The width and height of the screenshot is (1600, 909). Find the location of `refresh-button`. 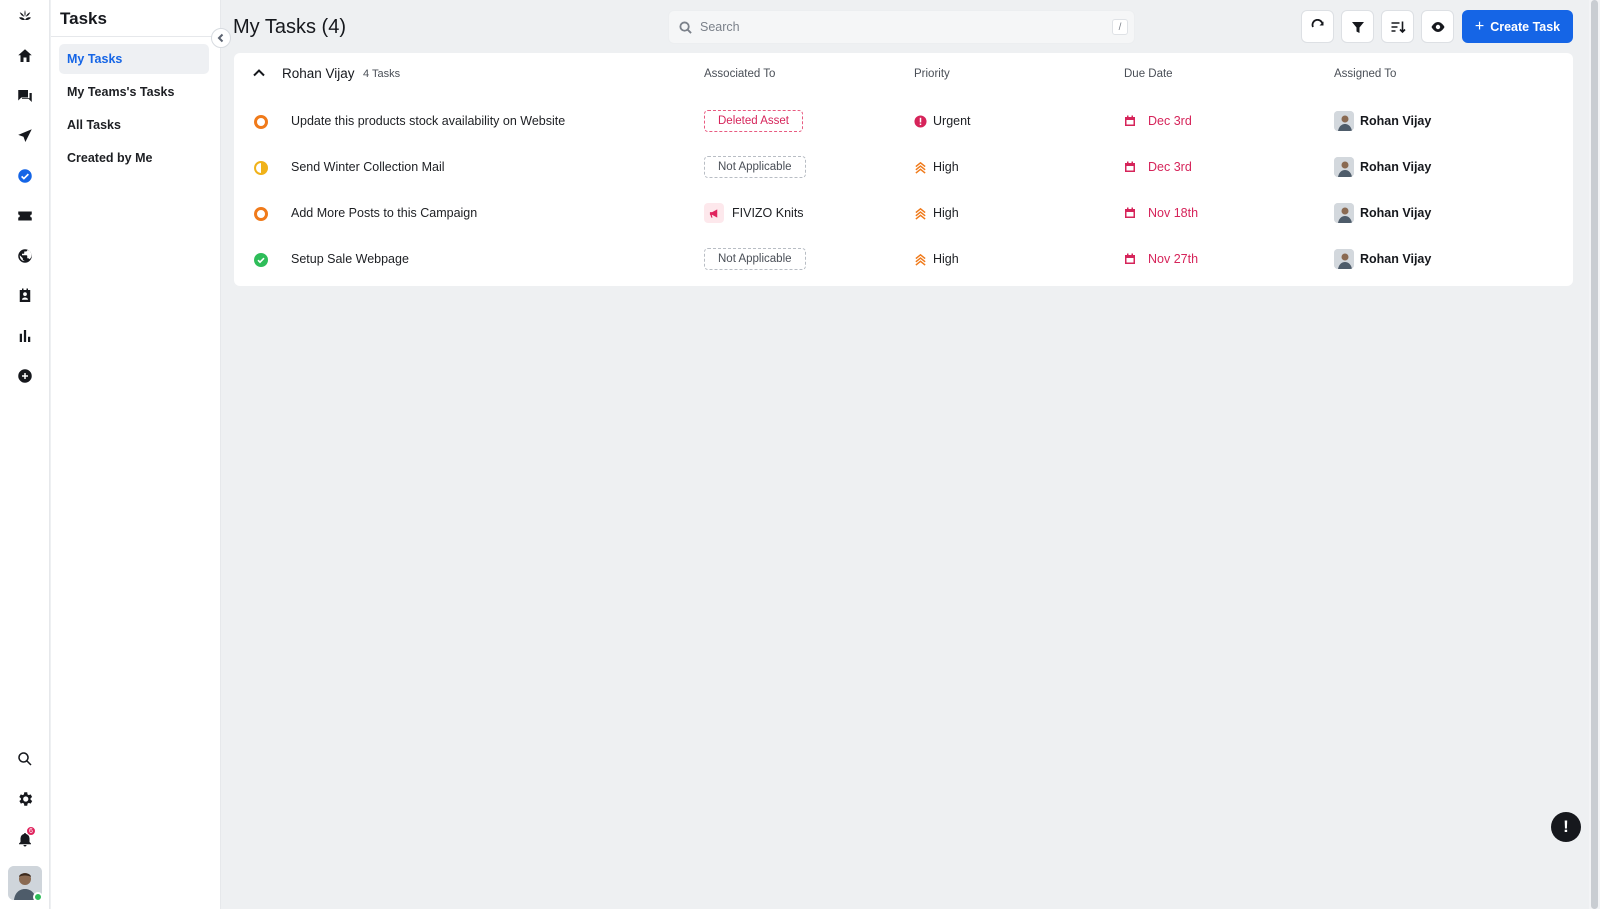

refresh-button is located at coordinates (1317, 26).